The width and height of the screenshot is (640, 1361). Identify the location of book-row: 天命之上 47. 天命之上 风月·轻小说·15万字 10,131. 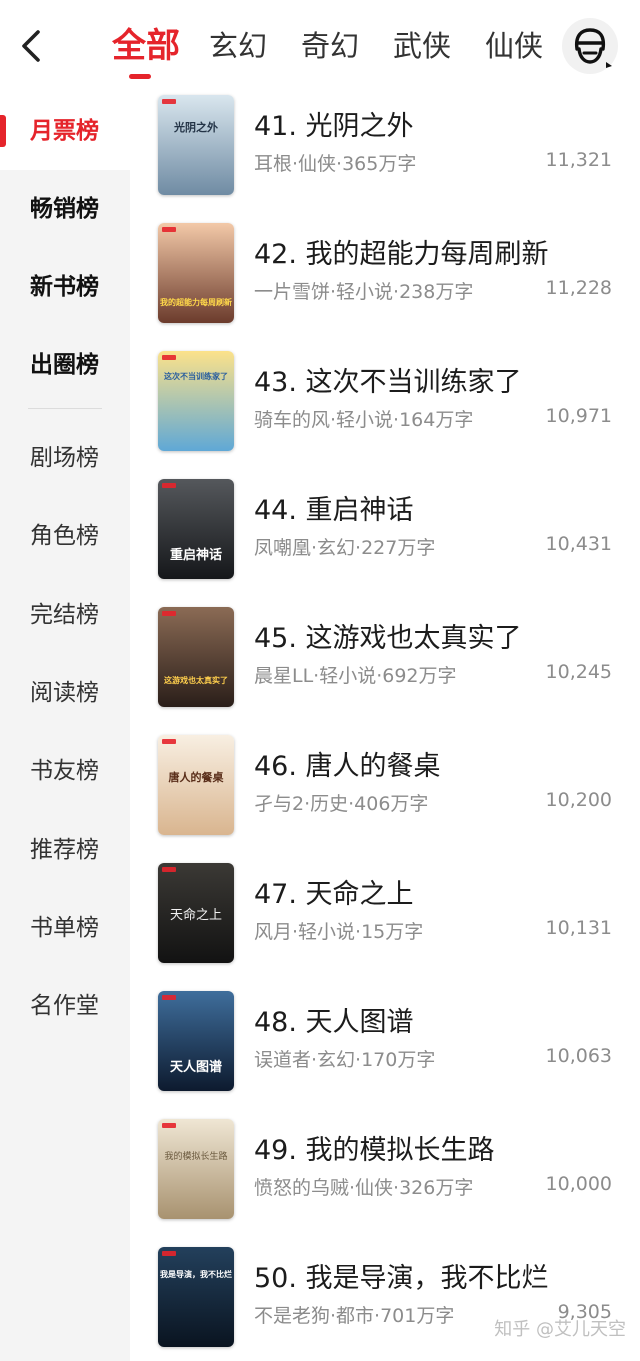
(385, 924).